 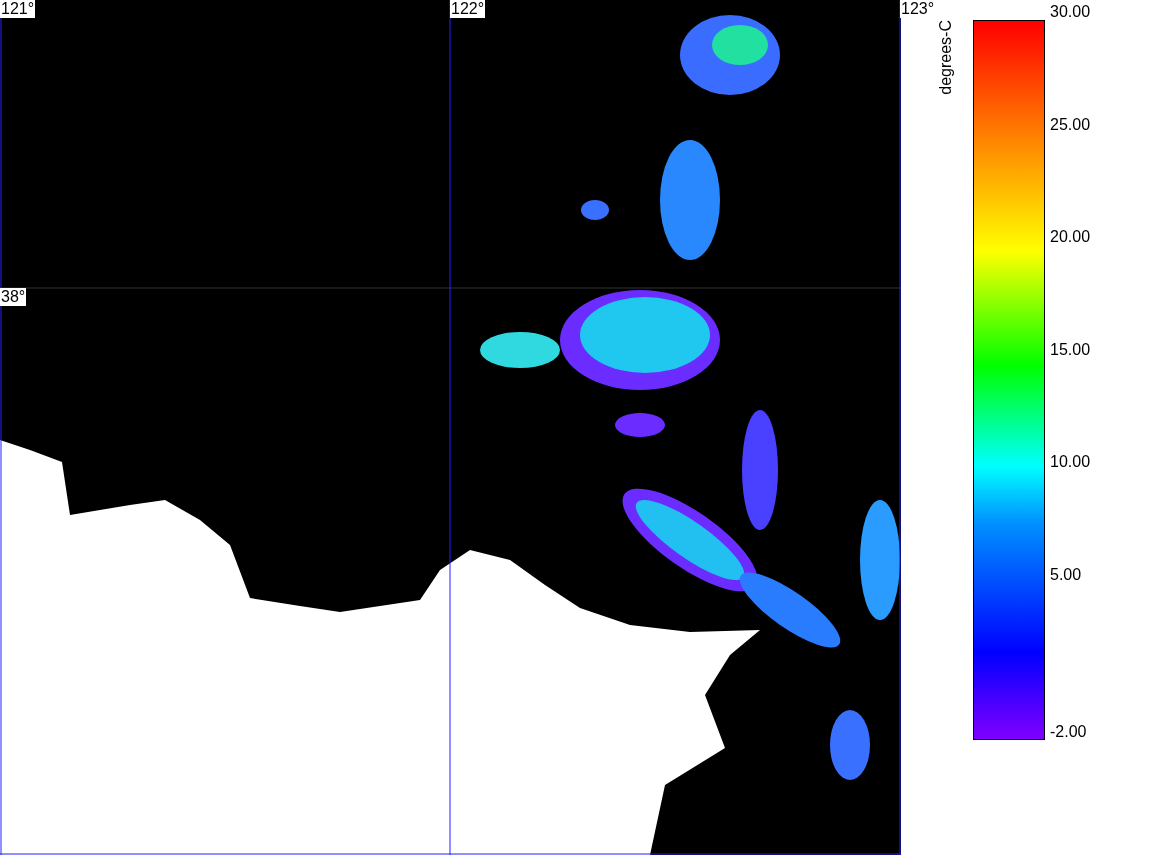 I want to click on colorbar-tick-label: 30.00, so click(x=1070, y=12).